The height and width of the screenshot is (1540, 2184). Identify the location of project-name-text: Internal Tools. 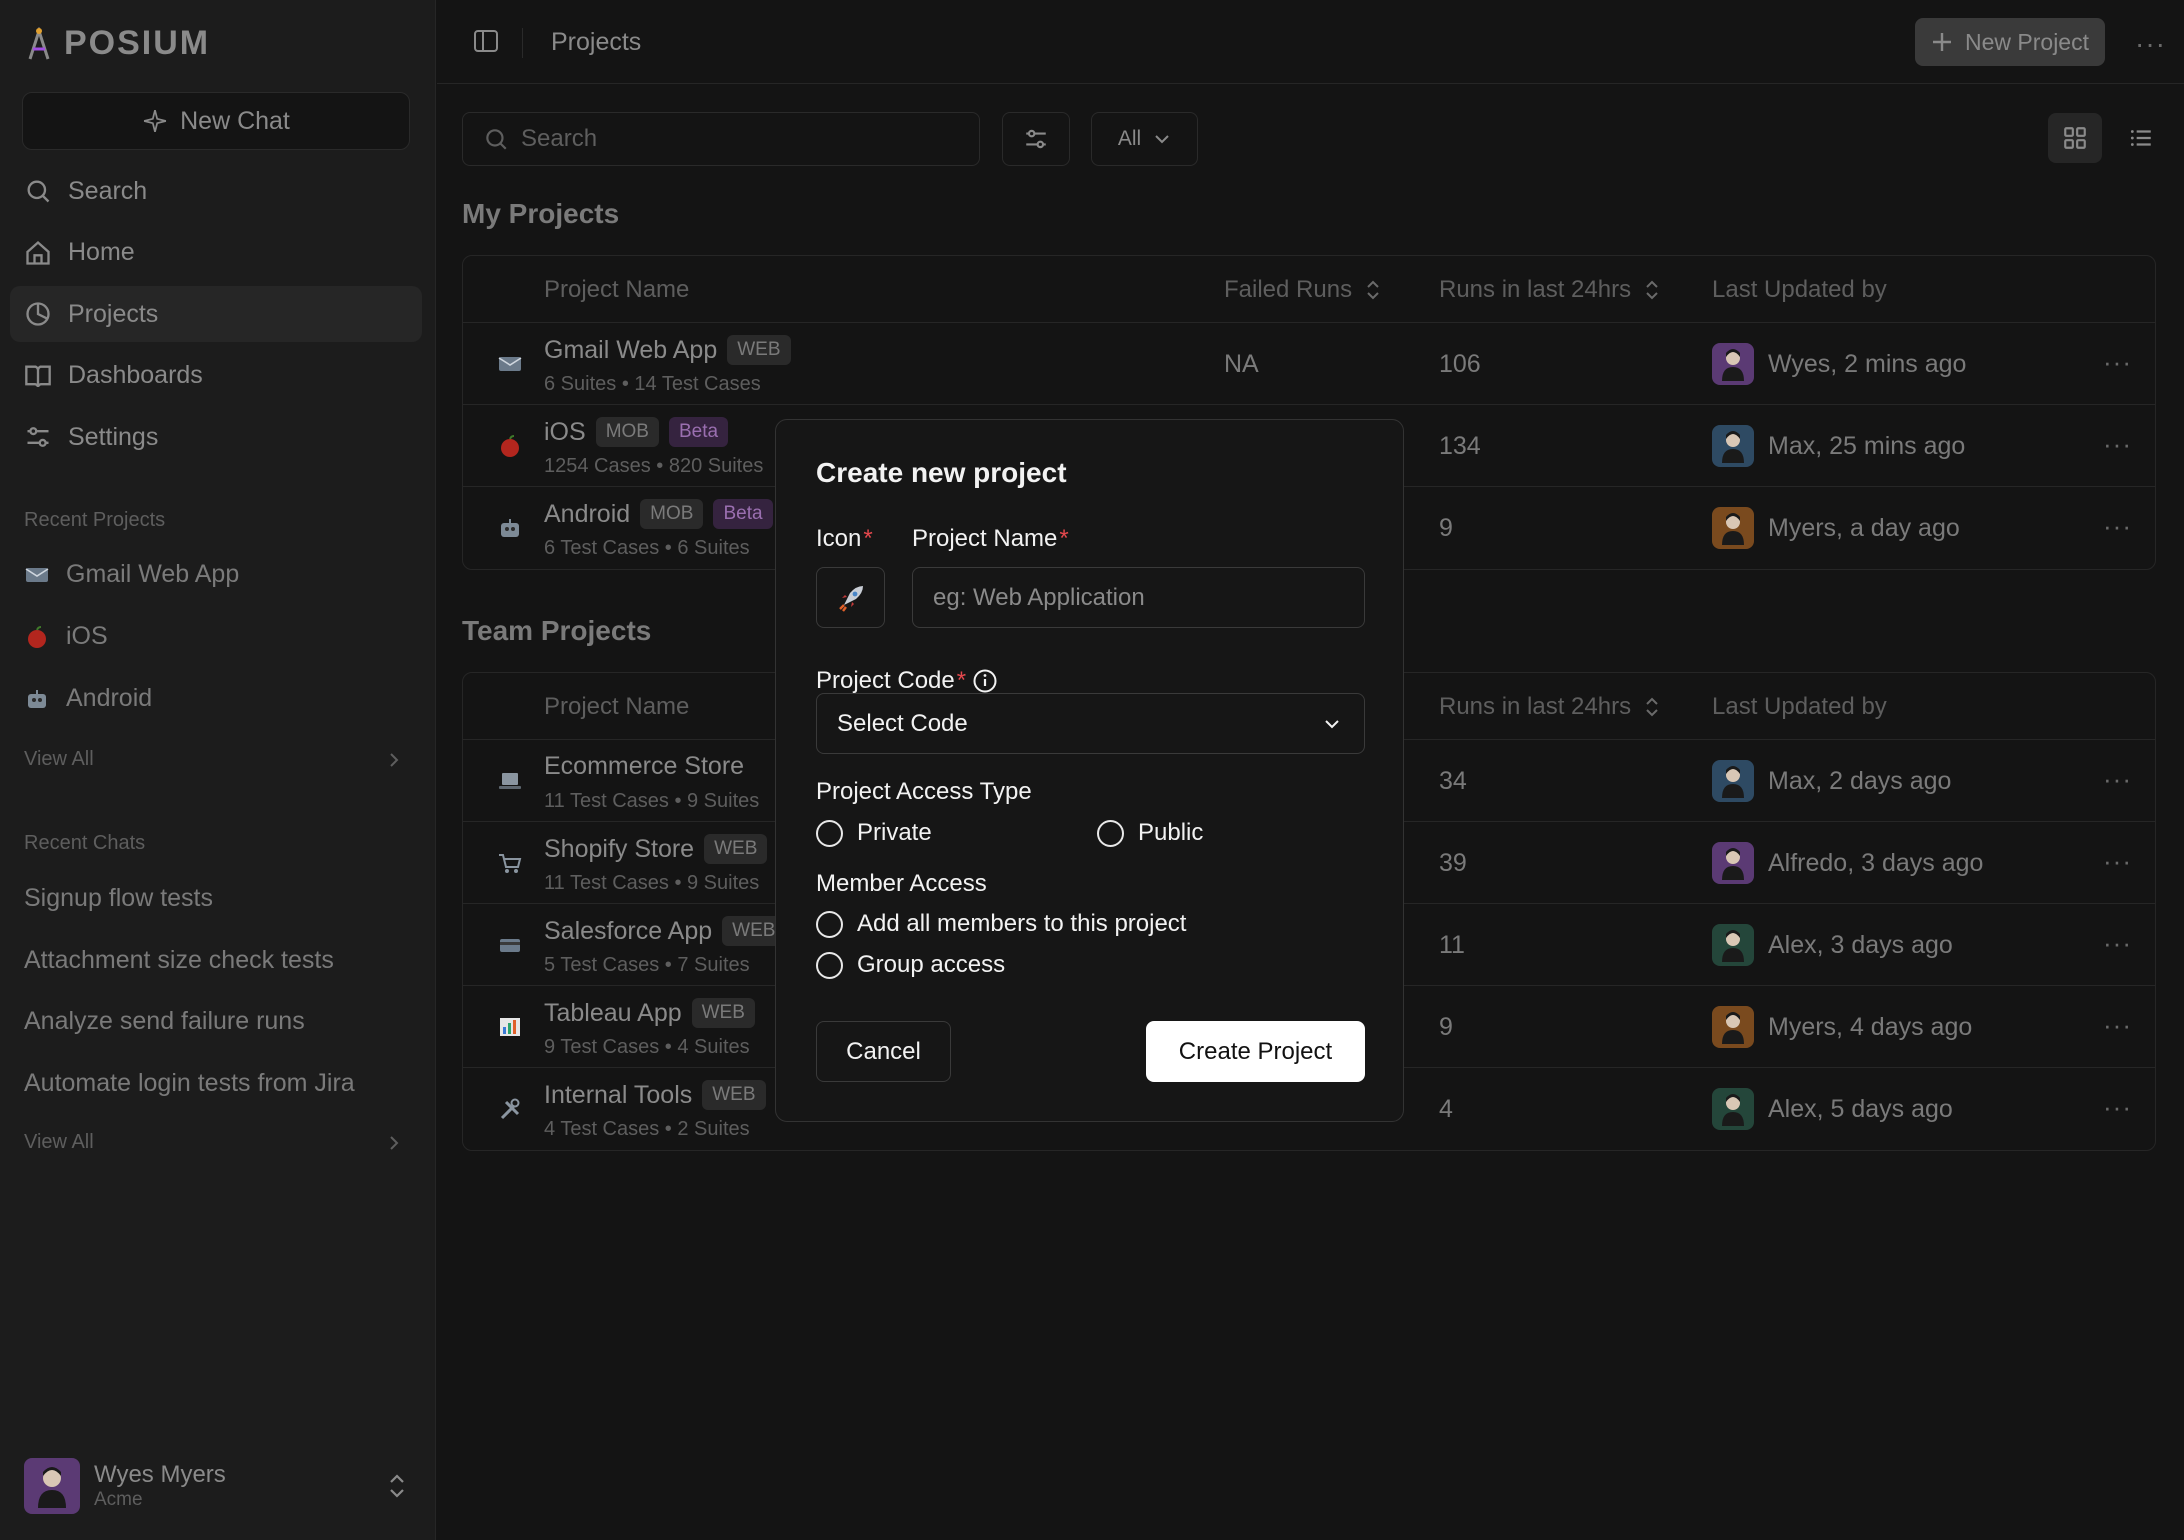
(618, 1094).